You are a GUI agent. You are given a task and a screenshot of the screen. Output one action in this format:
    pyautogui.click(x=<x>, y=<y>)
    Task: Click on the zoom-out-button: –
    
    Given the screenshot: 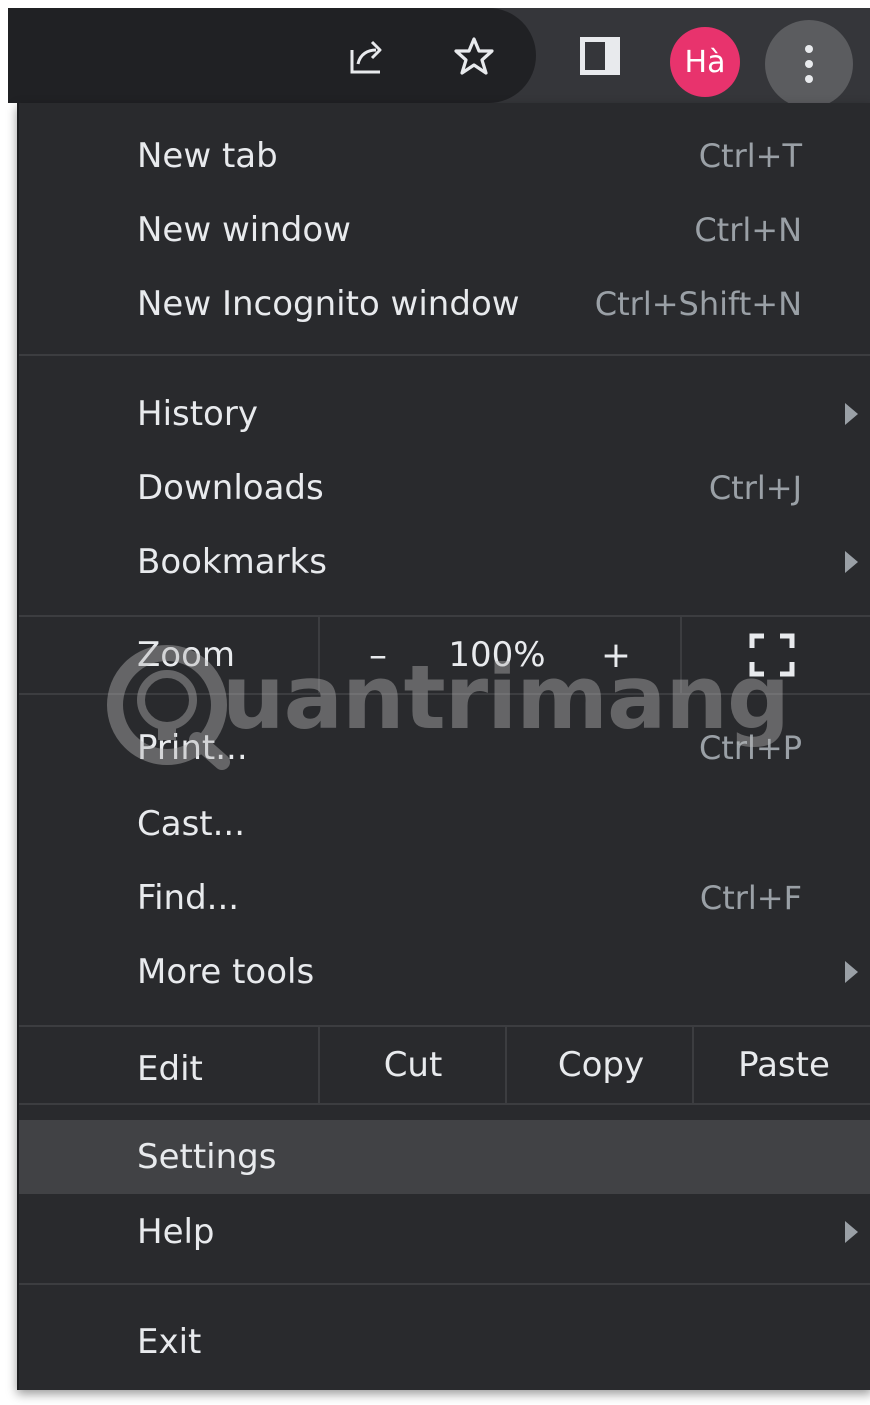 What is the action you would take?
    pyautogui.click(x=378, y=655)
    